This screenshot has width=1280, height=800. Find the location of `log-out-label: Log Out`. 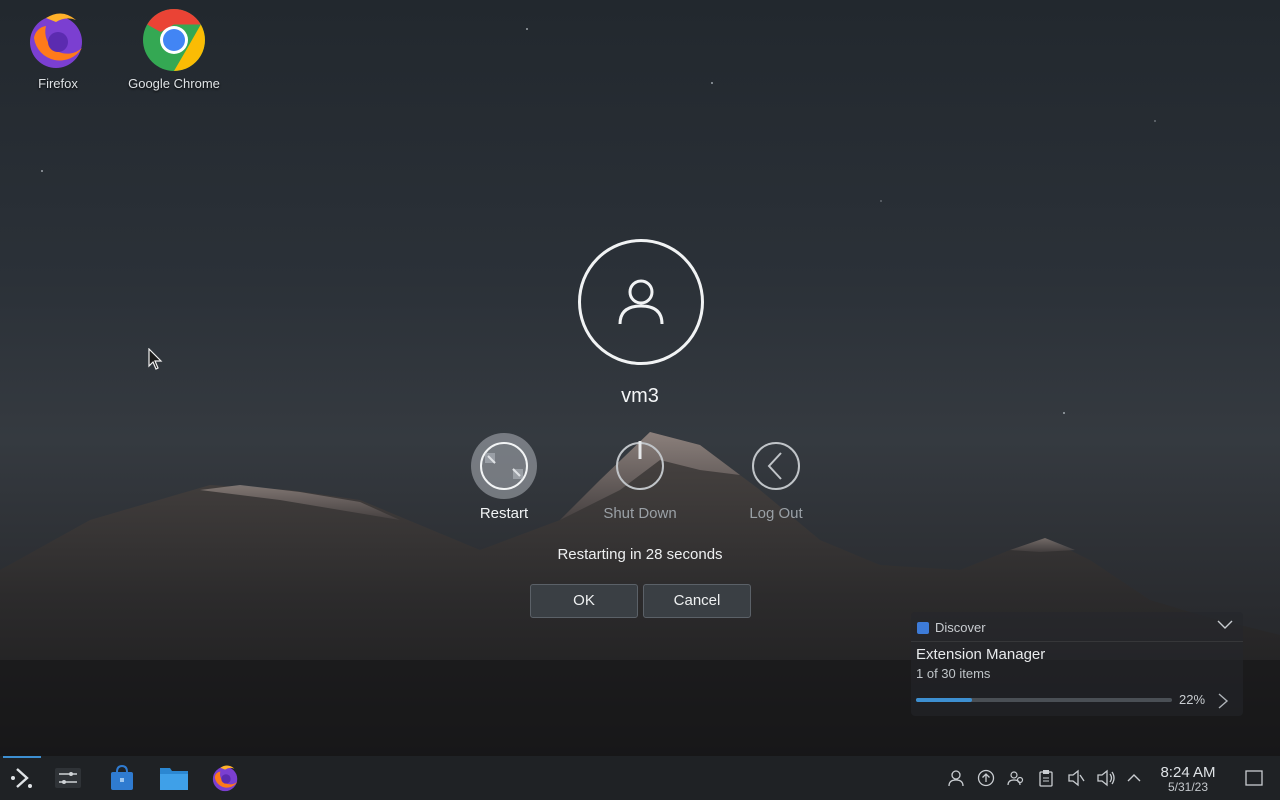

log-out-label: Log Out is located at coordinates (776, 513).